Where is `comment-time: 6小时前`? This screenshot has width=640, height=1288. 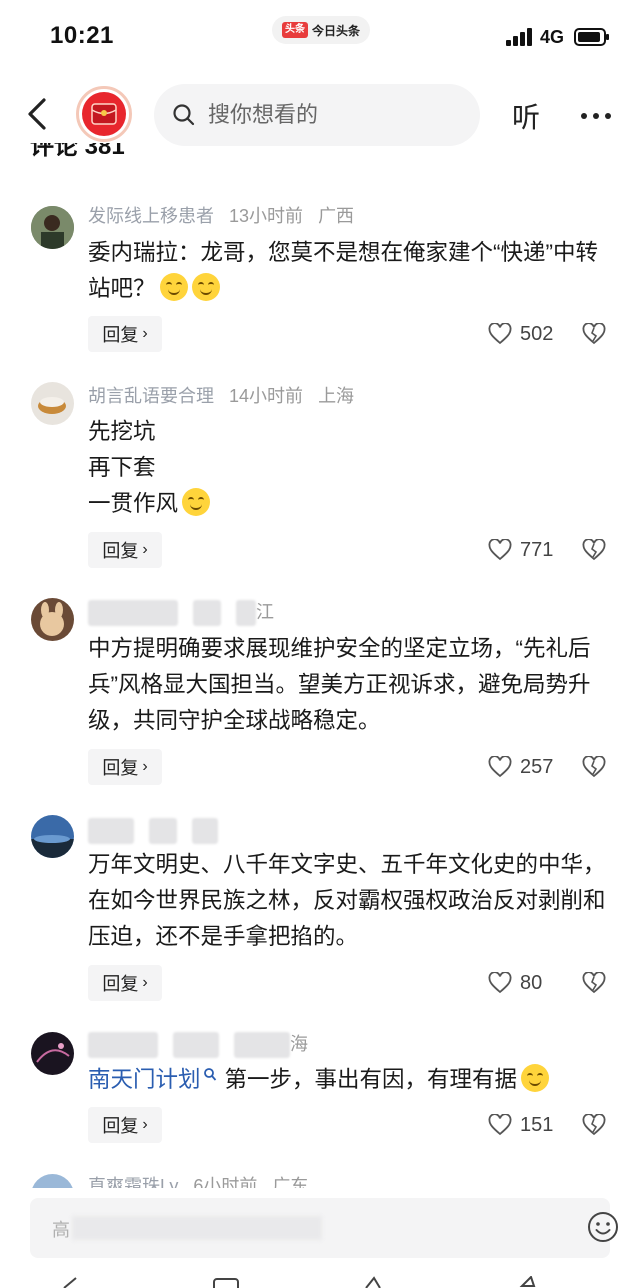
comment-time: 6小时前 is located at coordinates (225, 1182).